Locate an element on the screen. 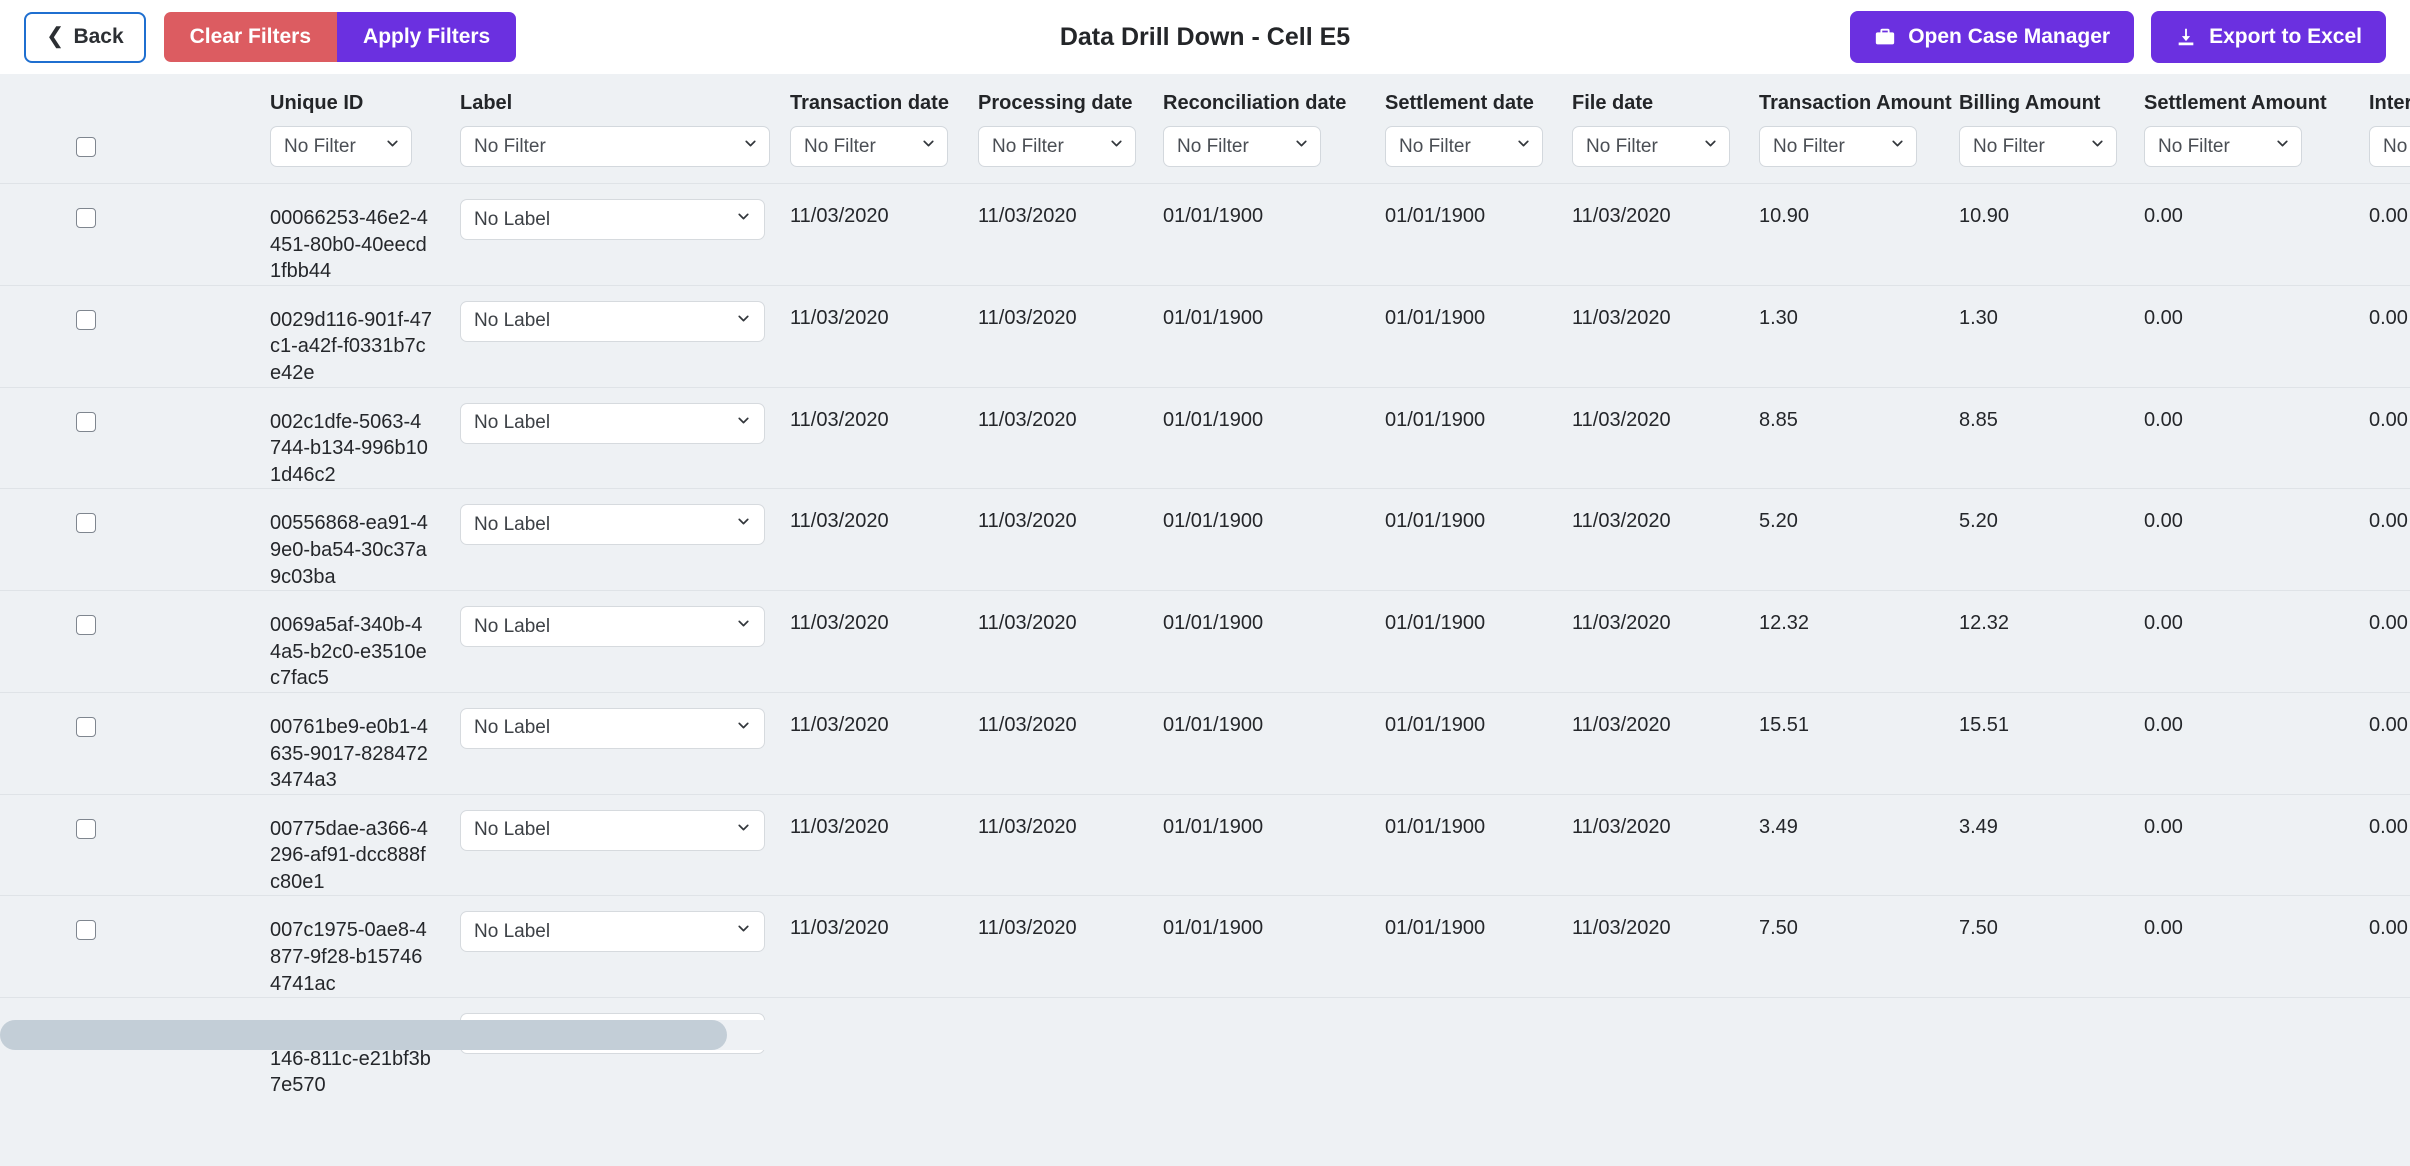  filter-select-processing-date: No Filter is located at coordinates (1057, 146).